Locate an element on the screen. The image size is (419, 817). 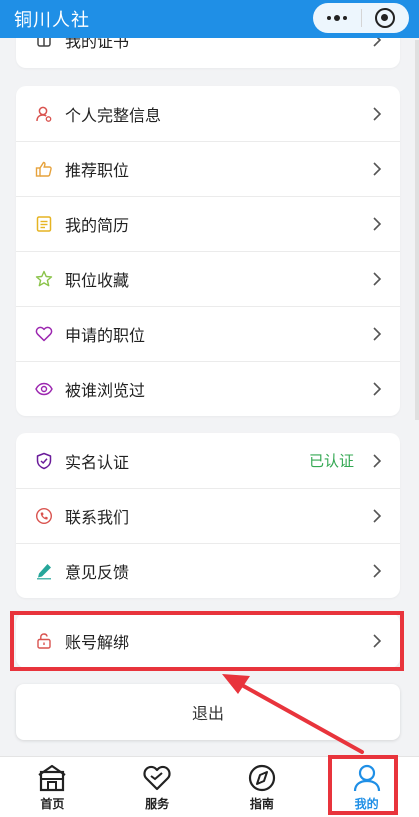
annotation-arrow is located at coordinates (293, 714).